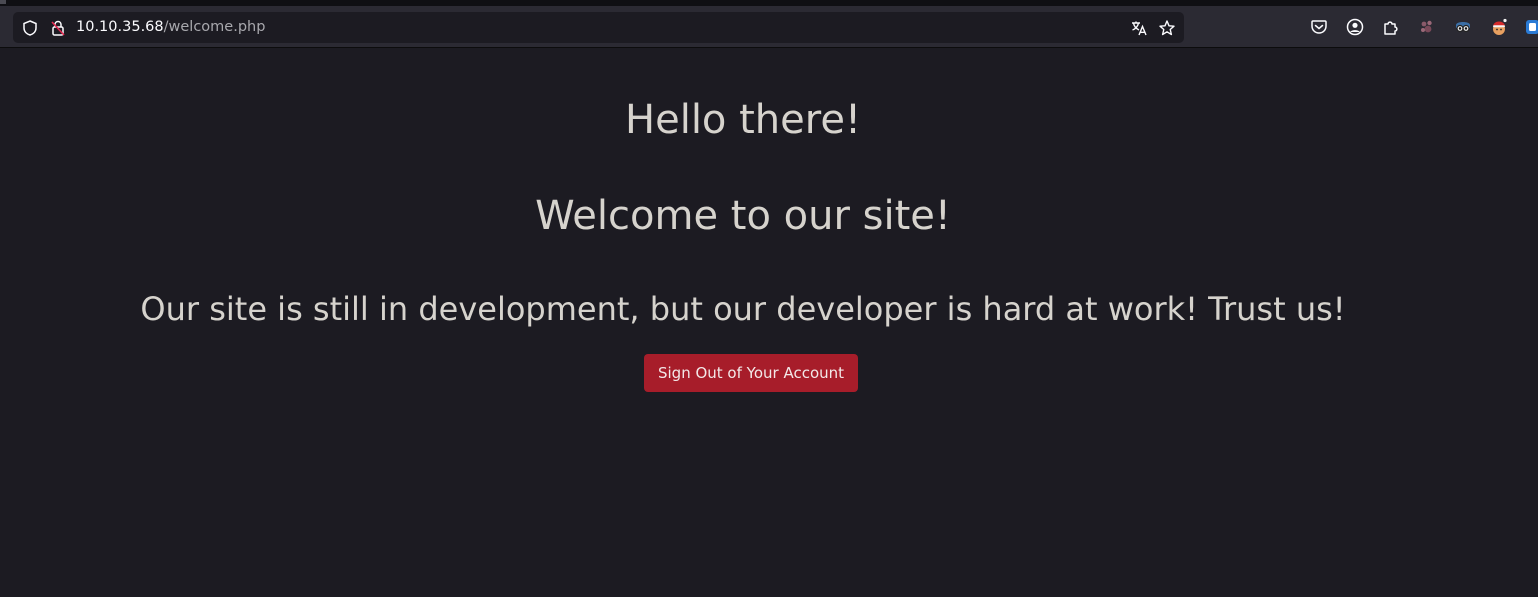 This screenshot has width=1538, height=597. Describe the element at coordinates (3, 2) in the screenshot. I see `tab-strip-edge` at that location.